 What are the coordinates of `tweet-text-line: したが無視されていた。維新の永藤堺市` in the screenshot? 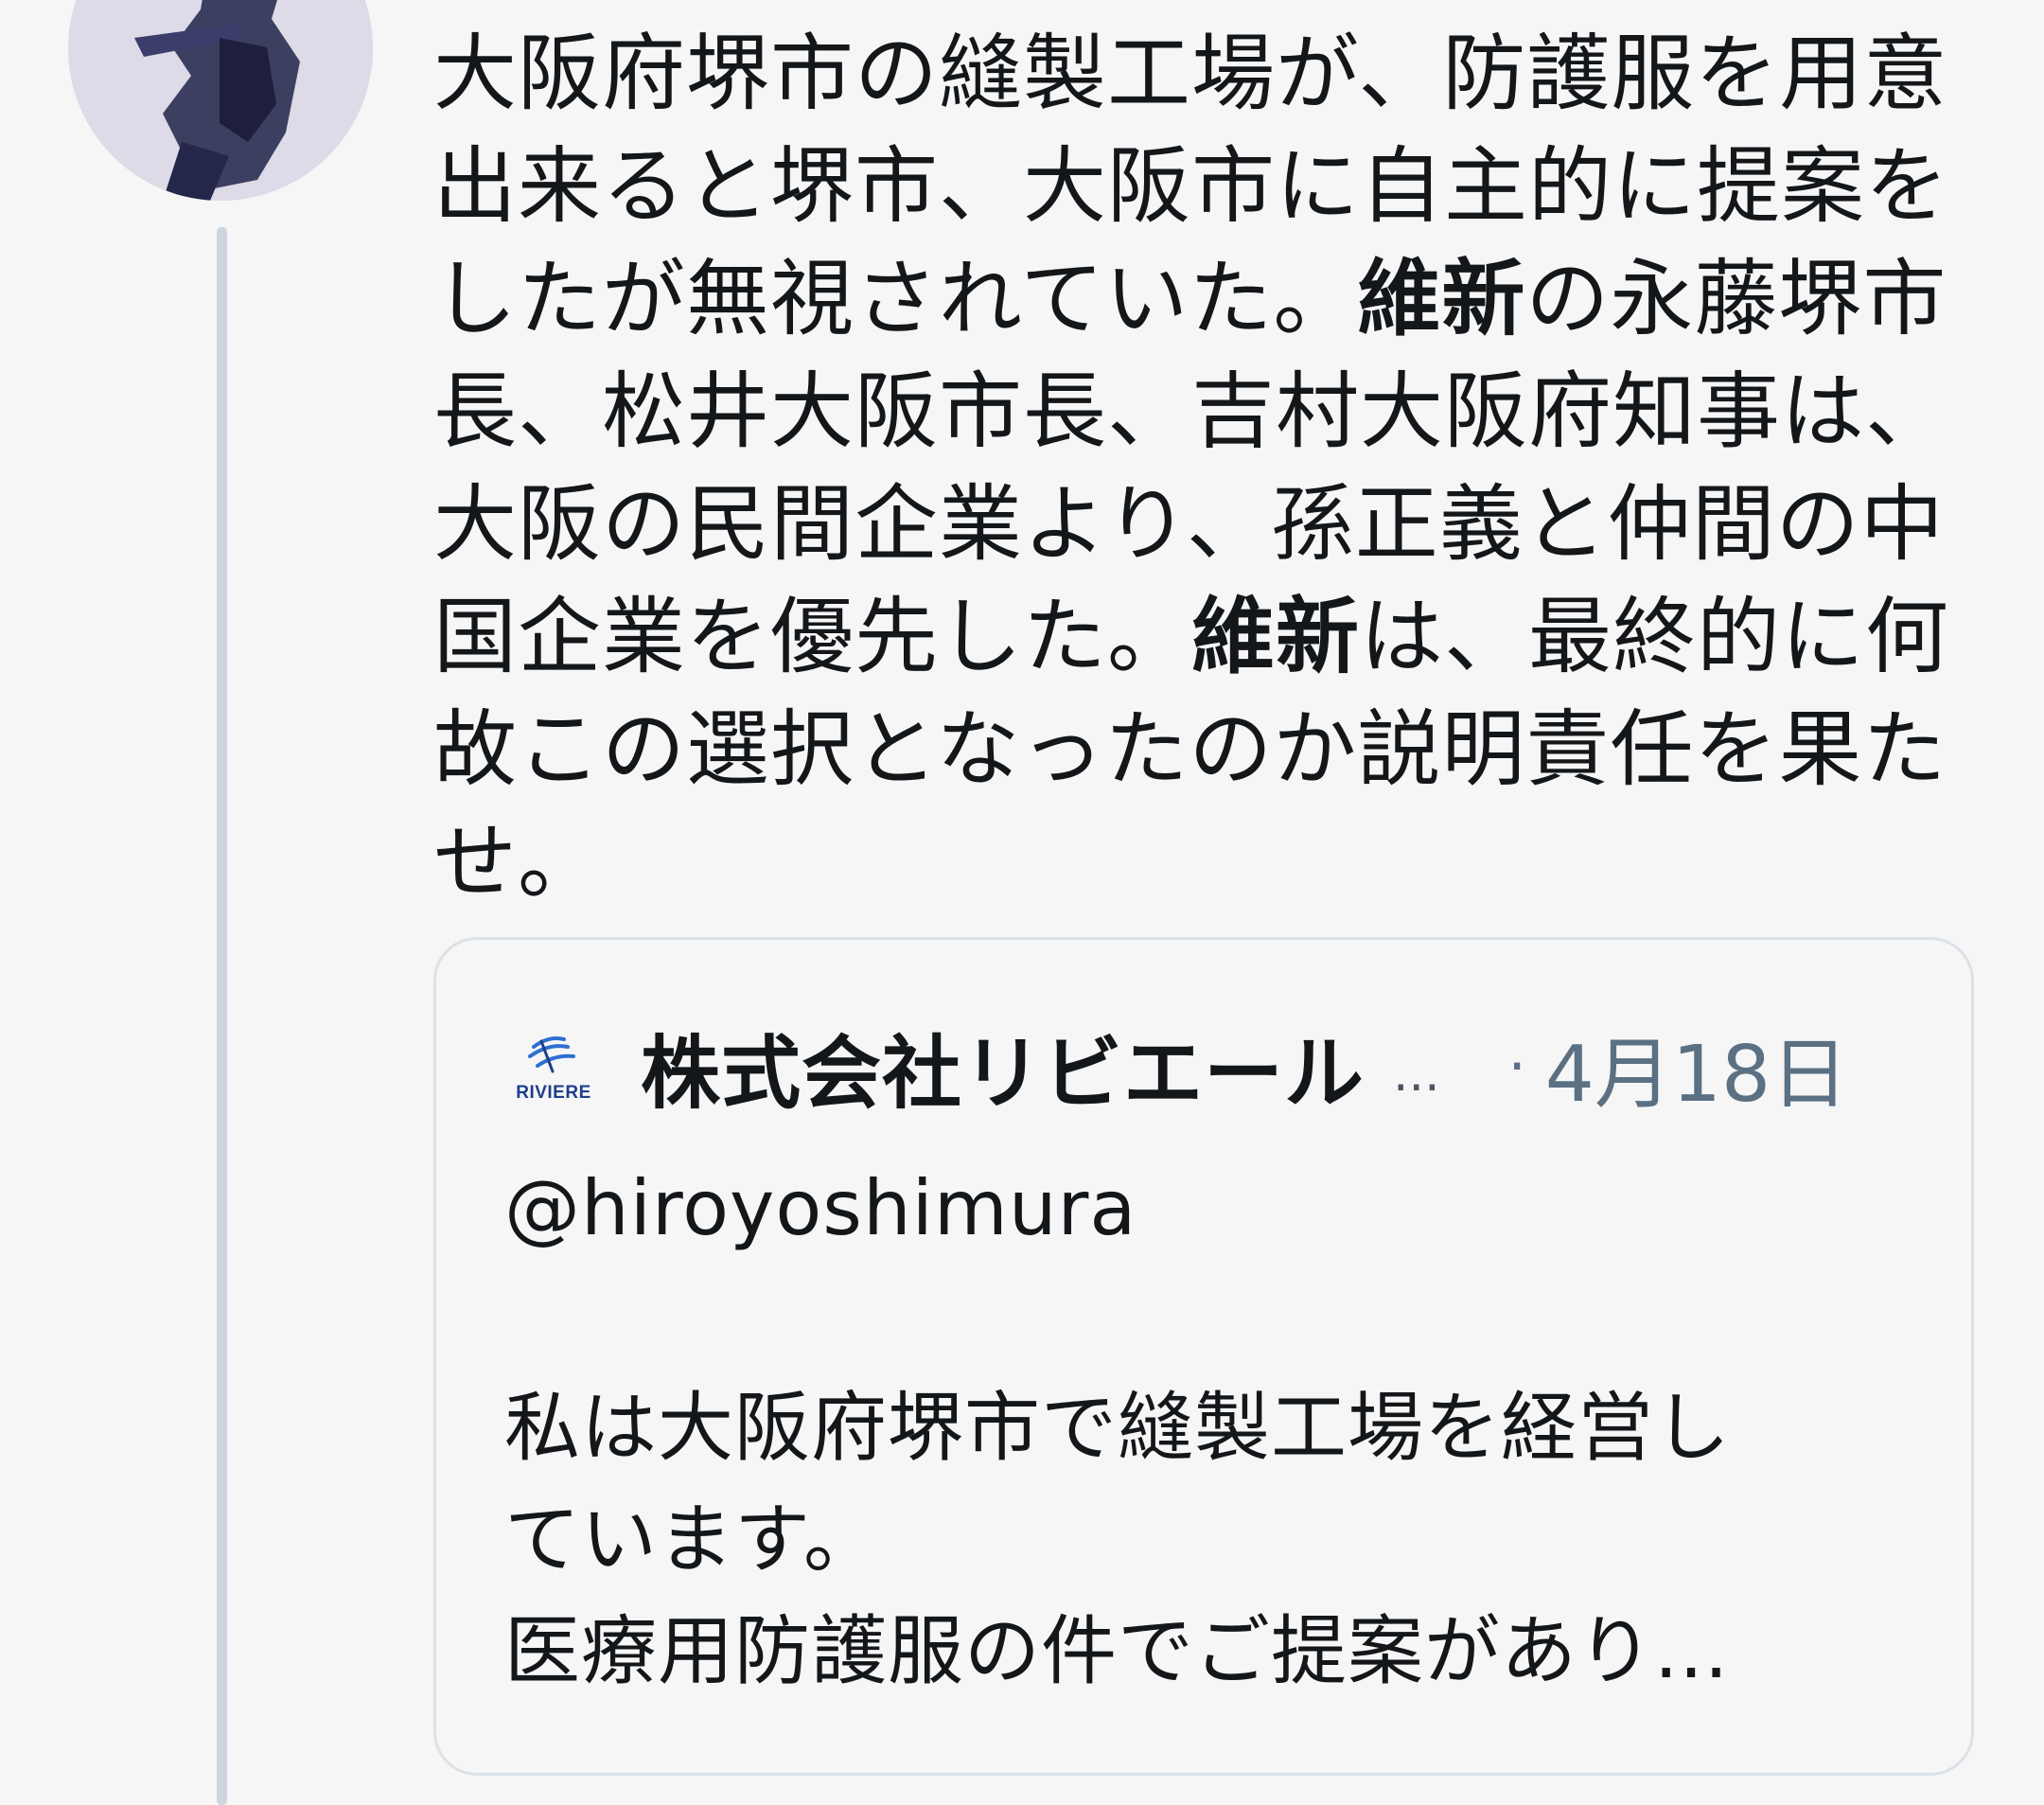 It's located at (1209, 299).